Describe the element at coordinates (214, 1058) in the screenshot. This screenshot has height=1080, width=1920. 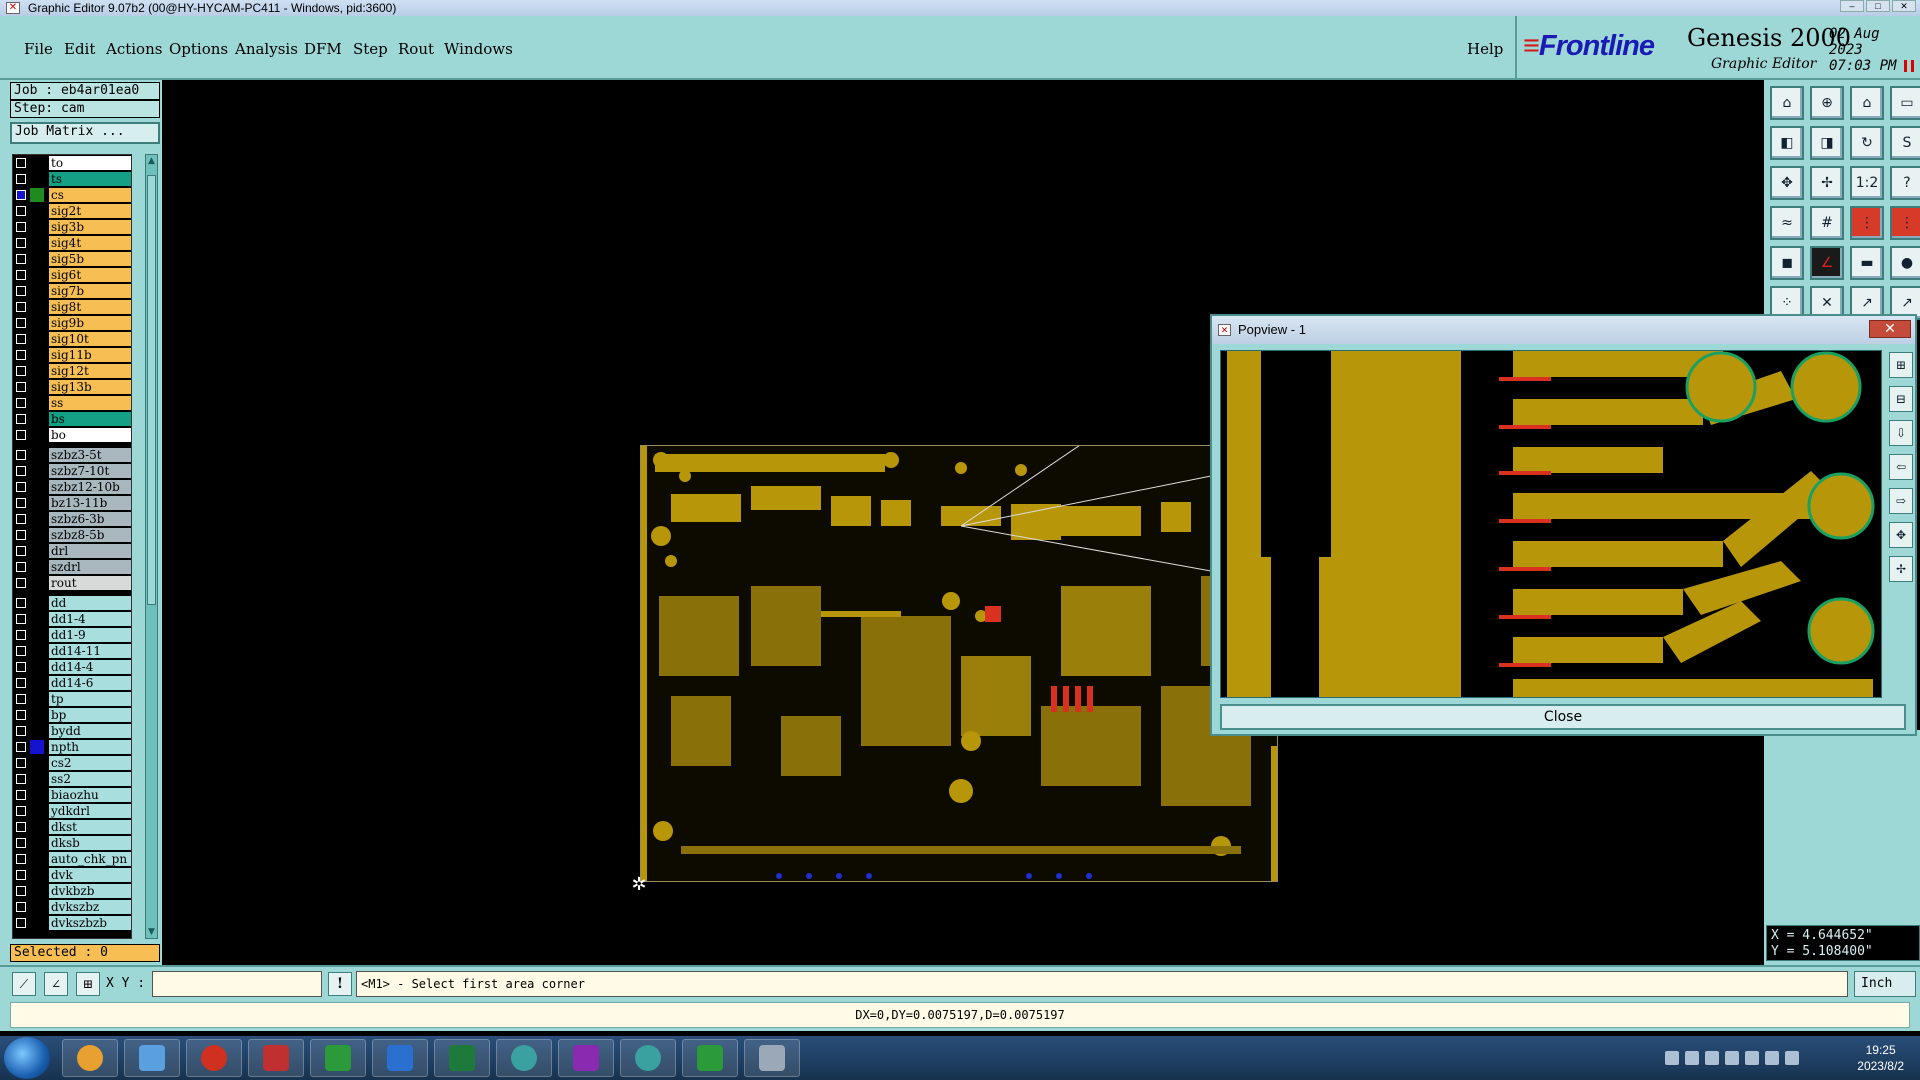
I see `taskbar-app-red-icon` at that location.